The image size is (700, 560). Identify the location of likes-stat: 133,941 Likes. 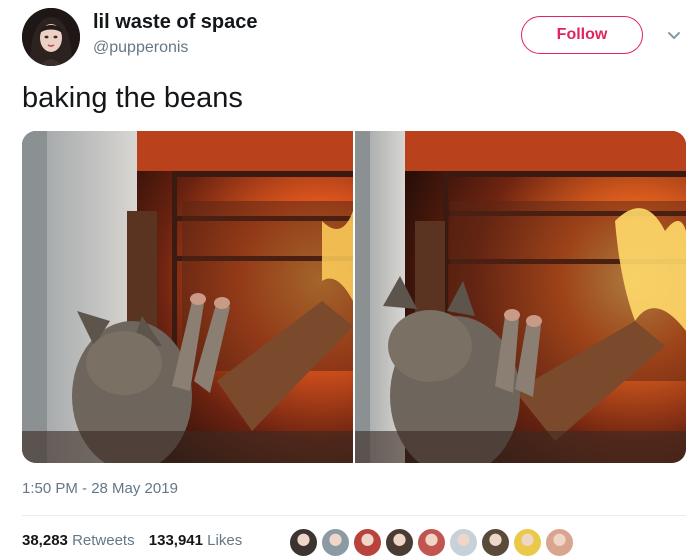
(195, 540).